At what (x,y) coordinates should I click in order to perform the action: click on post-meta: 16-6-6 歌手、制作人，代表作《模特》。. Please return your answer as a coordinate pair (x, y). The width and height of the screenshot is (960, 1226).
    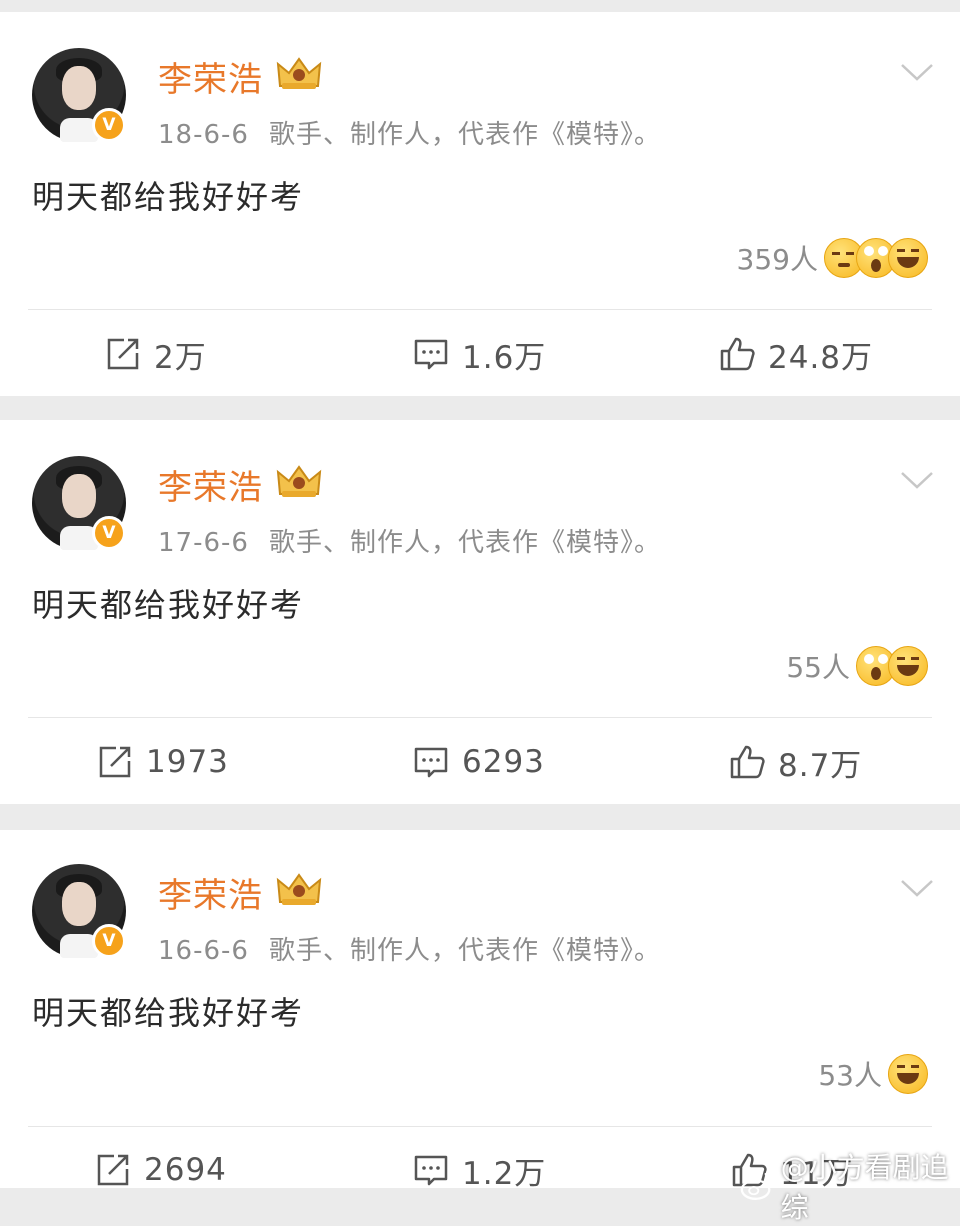
    Looking at the image, I should click on (409, 948).